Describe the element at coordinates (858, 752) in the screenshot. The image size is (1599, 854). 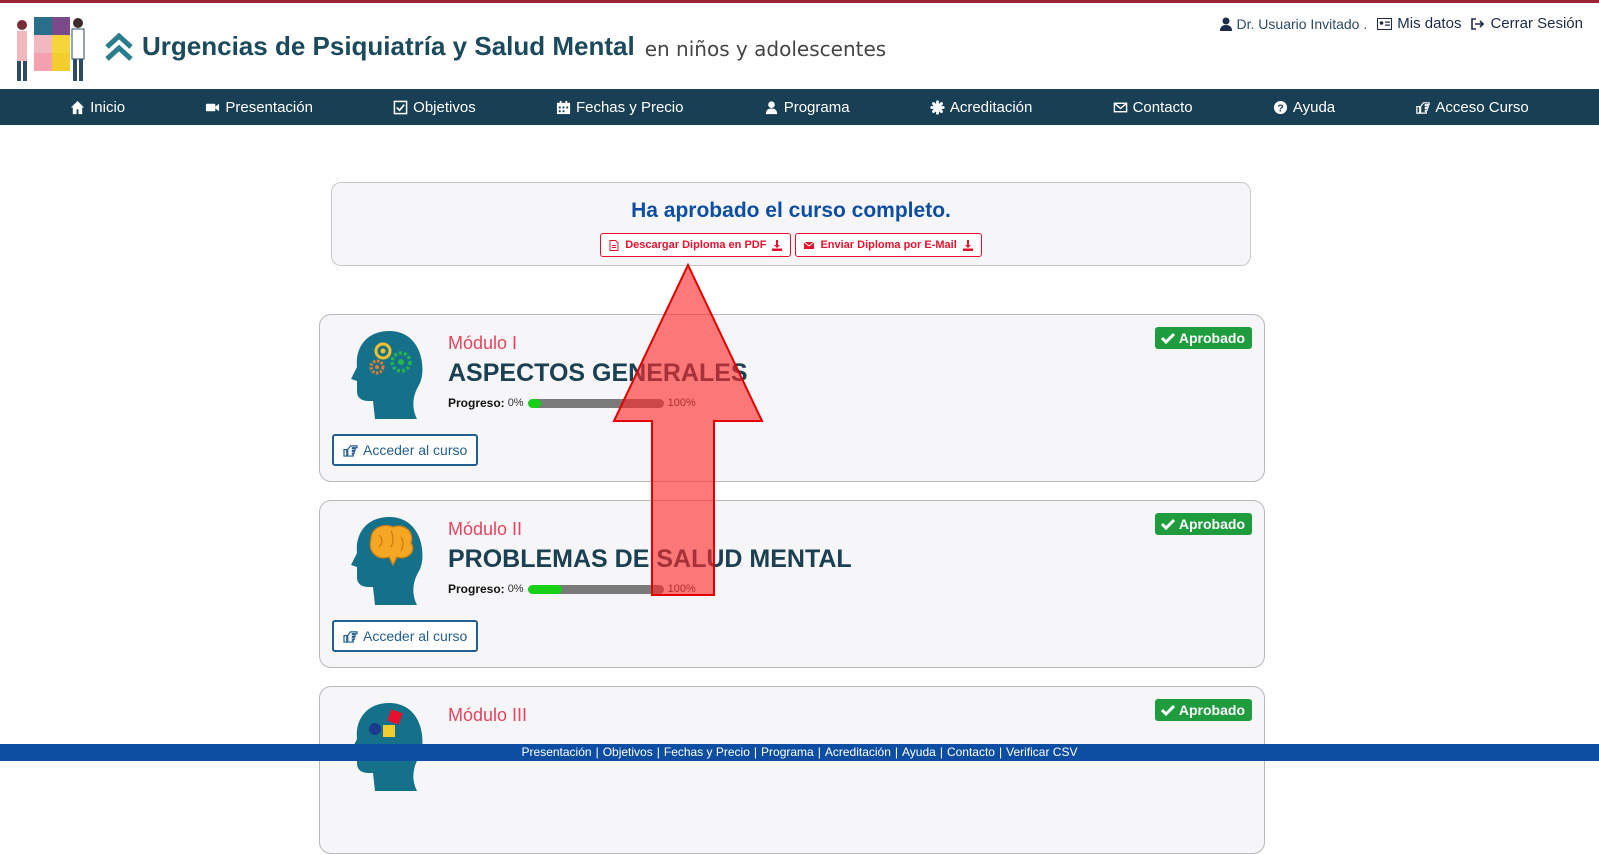
I see `footer-link-acreditacion: Acreditación` at that location.